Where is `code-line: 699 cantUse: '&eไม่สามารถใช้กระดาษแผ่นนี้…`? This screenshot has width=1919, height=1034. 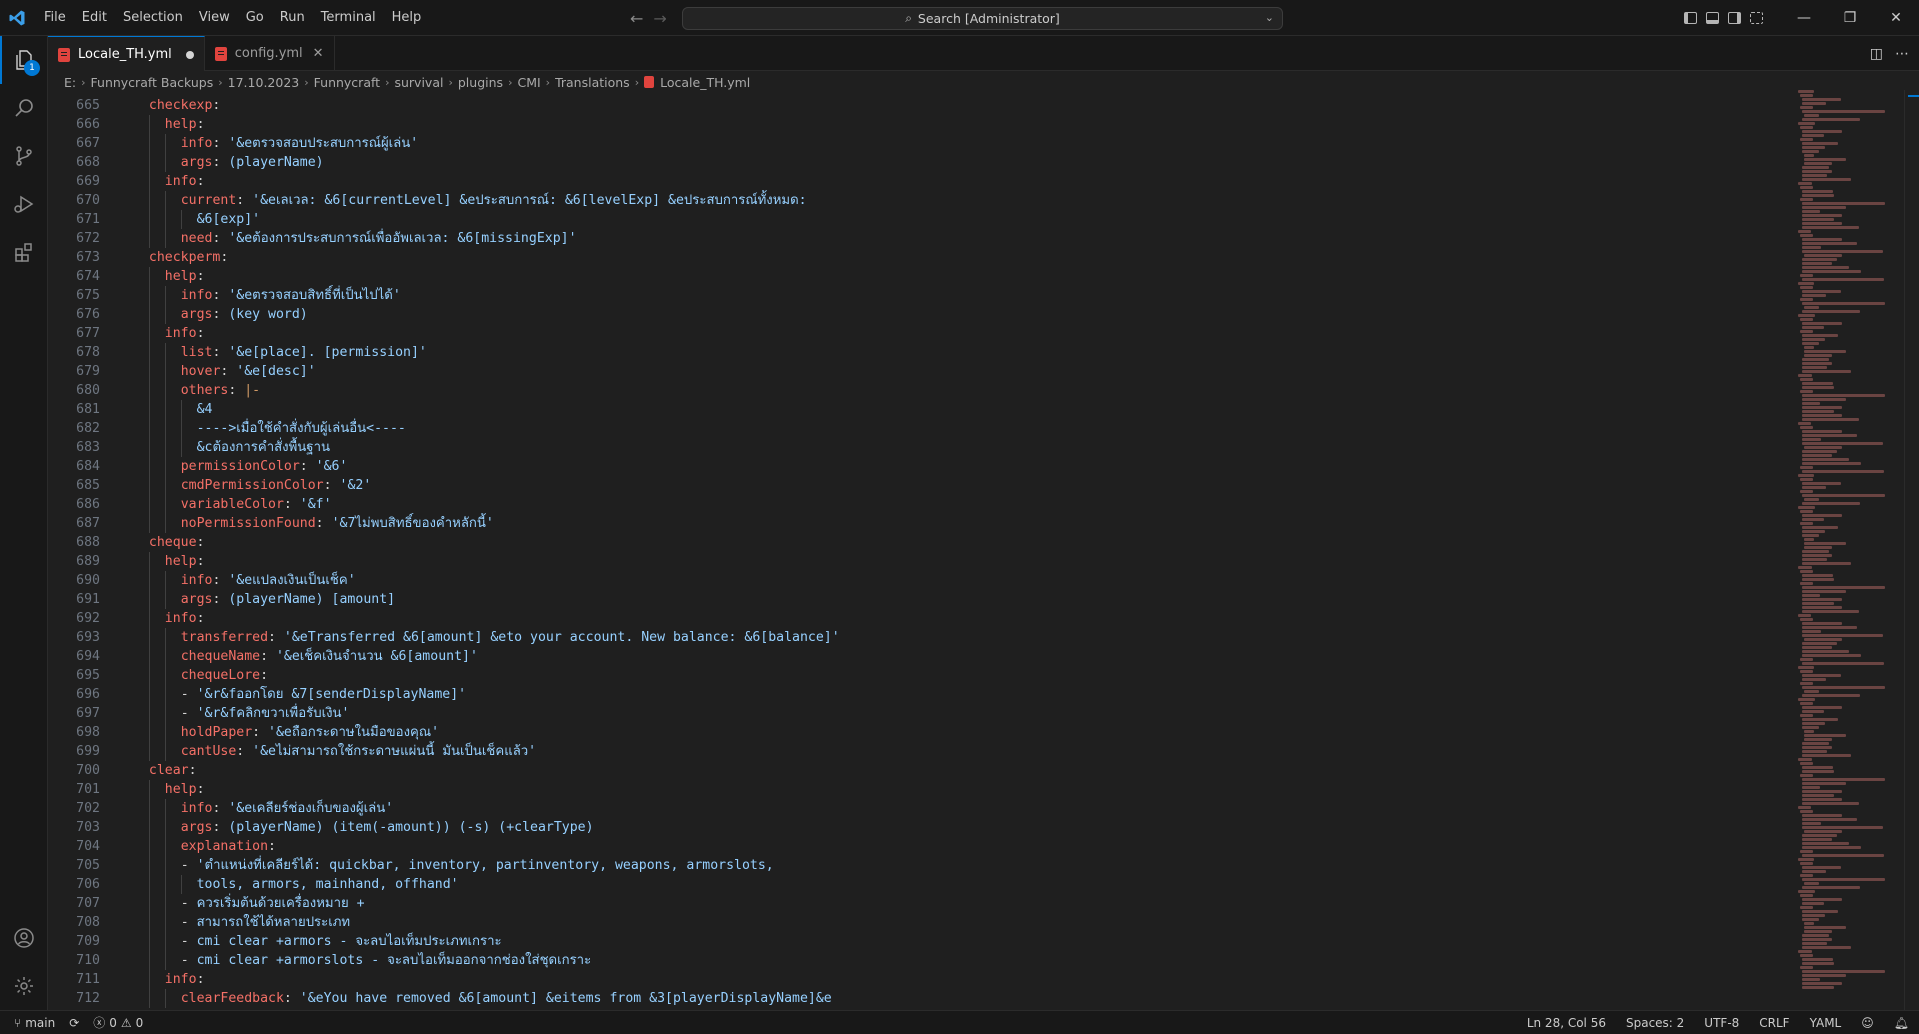 code-line: 699 cantUse: '&eไม่สามารถใช้กระดาษแผ่นนี้… is located at coordinates (918, 751).